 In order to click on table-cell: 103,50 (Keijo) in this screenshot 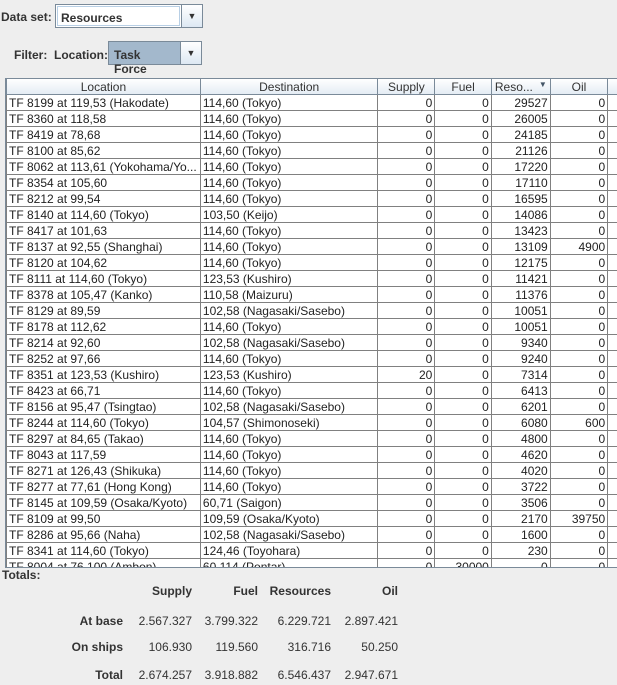, I will do `click(289, 214)`.